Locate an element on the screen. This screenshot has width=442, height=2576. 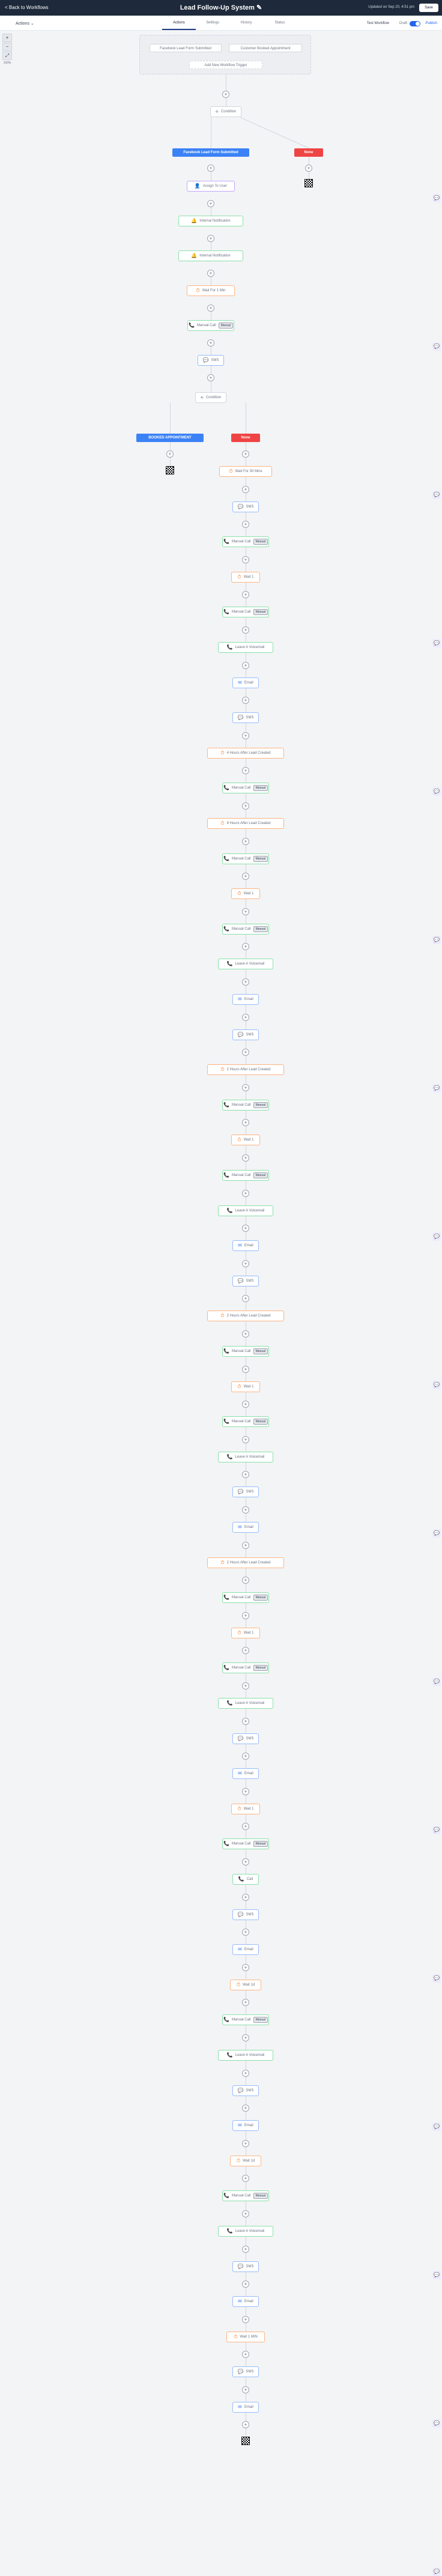
workflow-step: 🔔 Internal Notification is located at coordinates (210, 255).